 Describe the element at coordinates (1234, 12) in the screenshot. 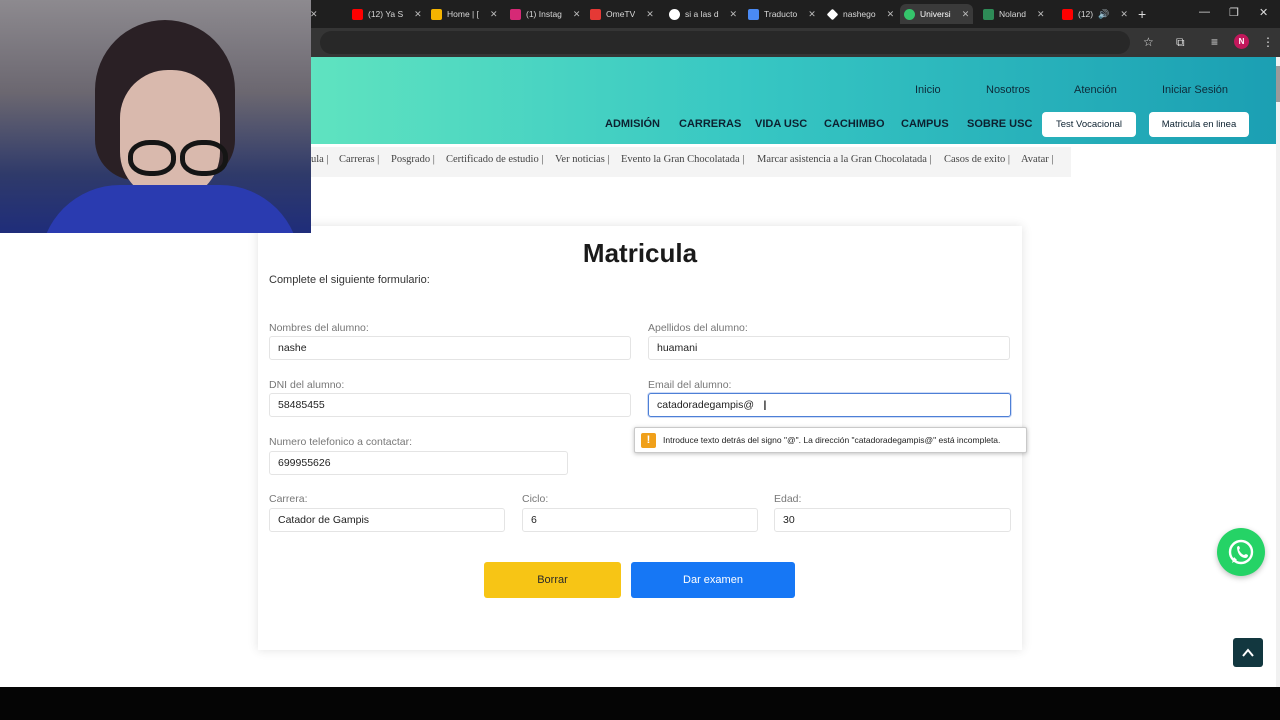

I see `maximize-button: ❐` at that location.